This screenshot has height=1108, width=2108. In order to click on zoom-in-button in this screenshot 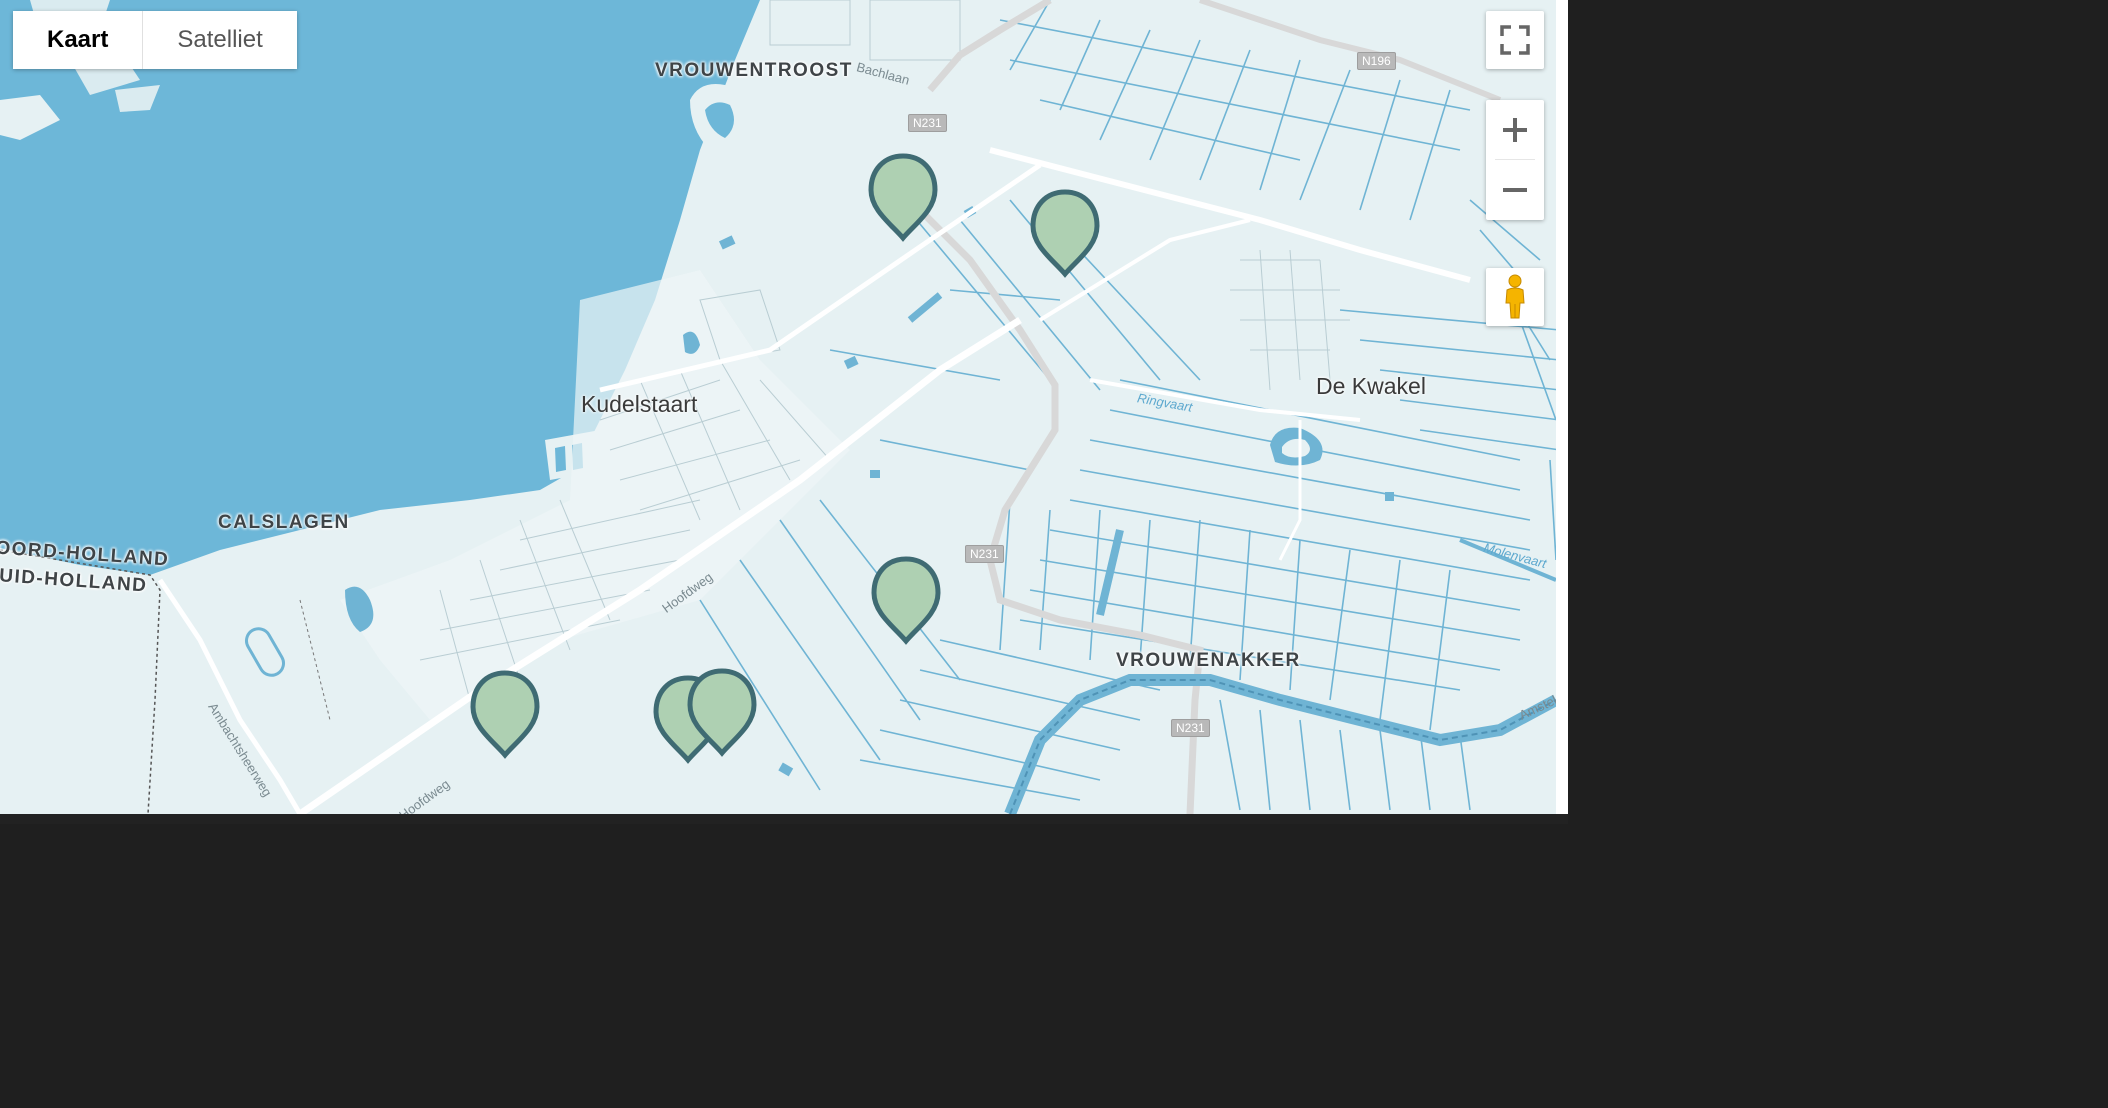, I will do `click(1515, 129)`.